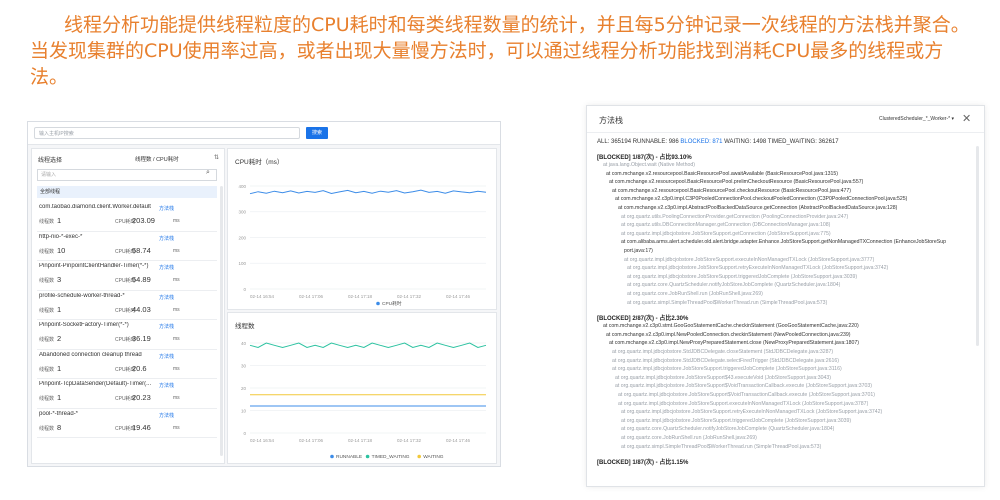 The width and height of the screenshot is (1000, 500). I want to click on y-tick-label: 40, so click(244, 343).